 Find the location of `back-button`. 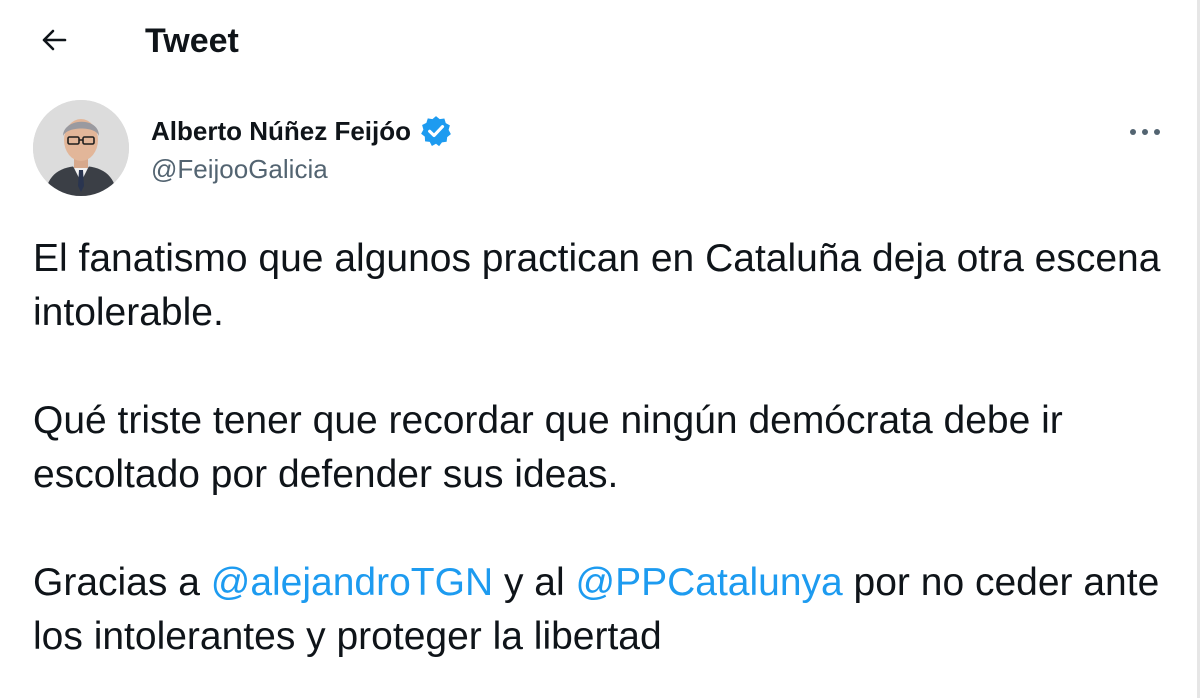

back-button is located at coordinates (54, 42).